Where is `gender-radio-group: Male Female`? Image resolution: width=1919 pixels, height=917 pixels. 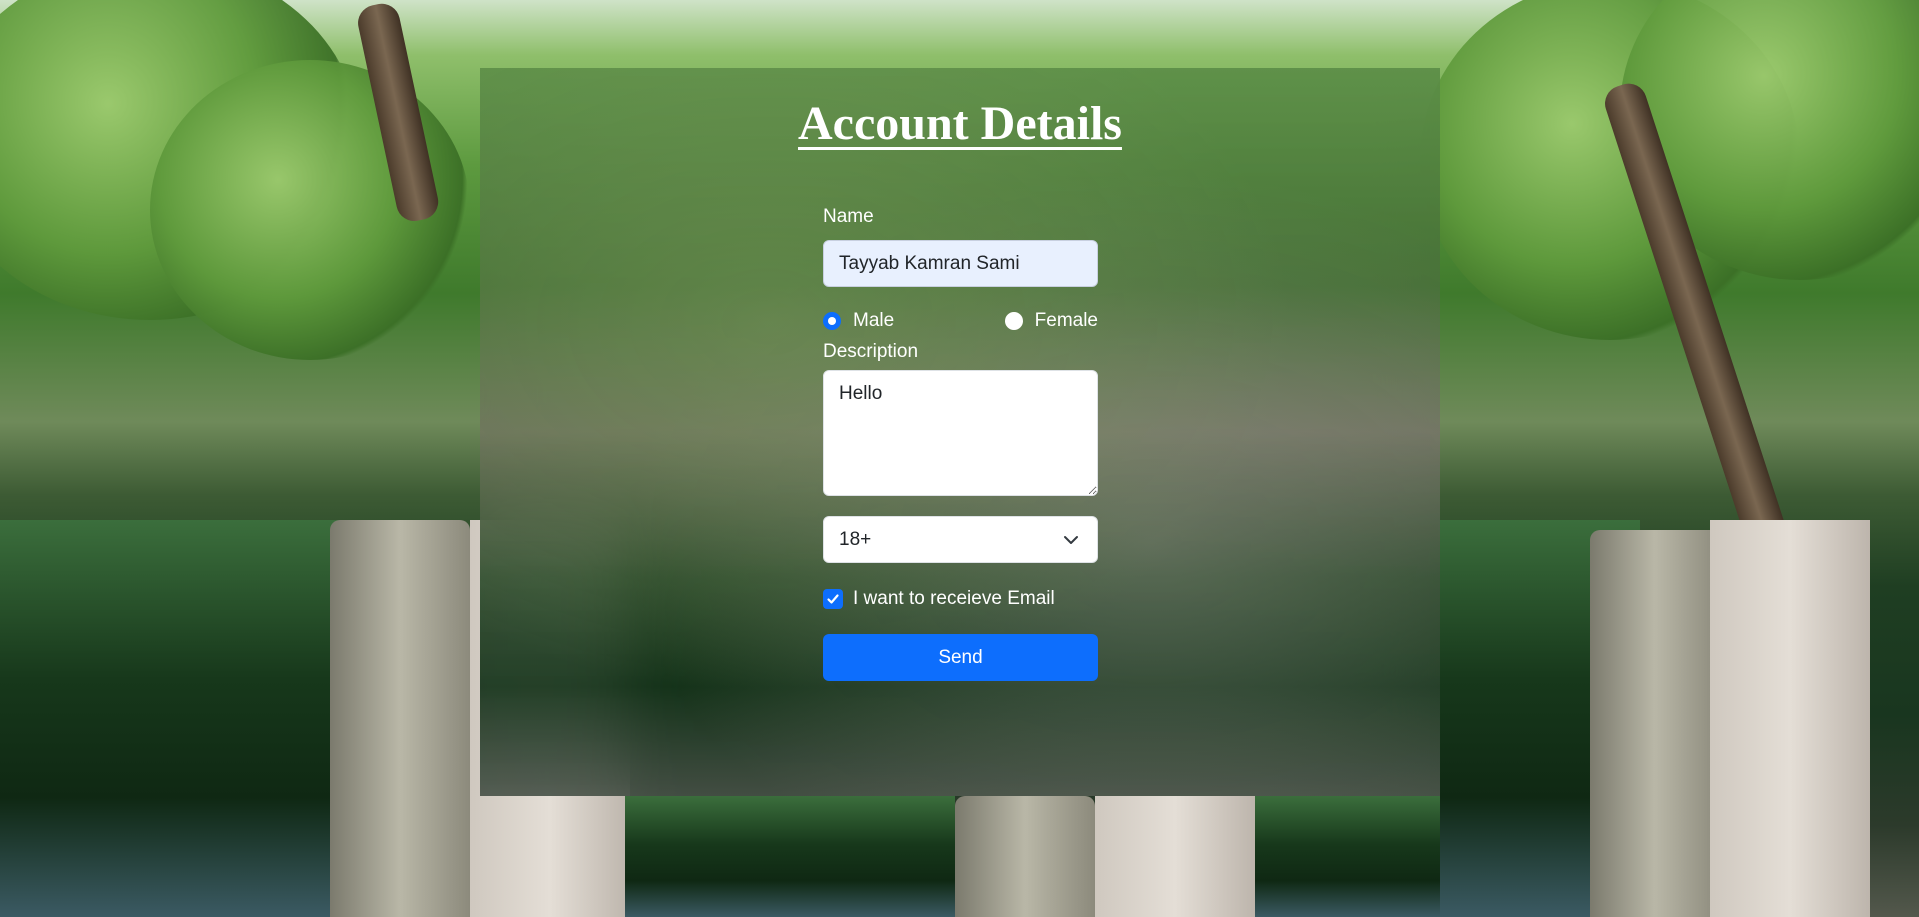 gender-radio-group: Male Female is located at coordinates (960, 321).